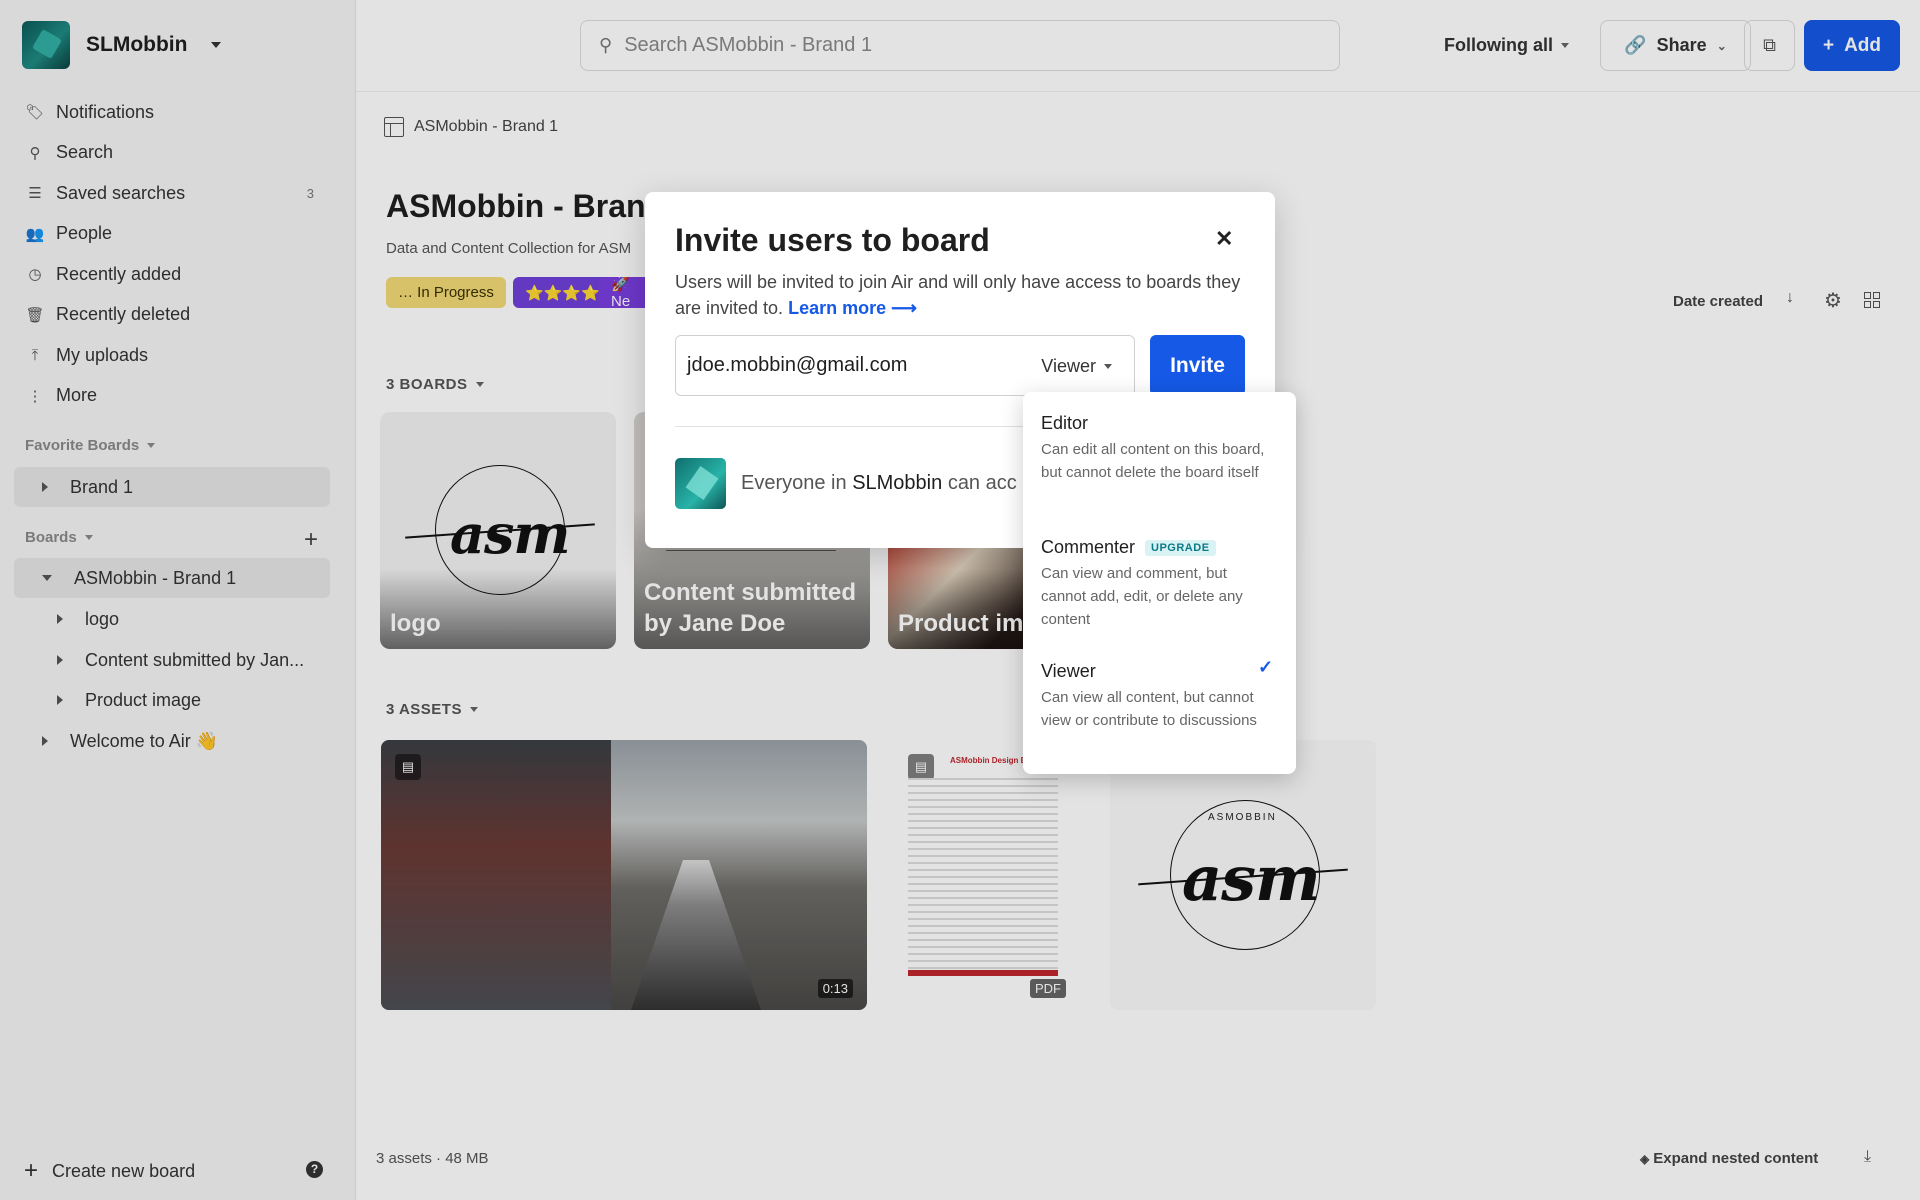 This screenshot has height=1200, width=1920. Describe the element at coordinates (700, 483) in the screenshot. I see `workspace-logo` at that location.